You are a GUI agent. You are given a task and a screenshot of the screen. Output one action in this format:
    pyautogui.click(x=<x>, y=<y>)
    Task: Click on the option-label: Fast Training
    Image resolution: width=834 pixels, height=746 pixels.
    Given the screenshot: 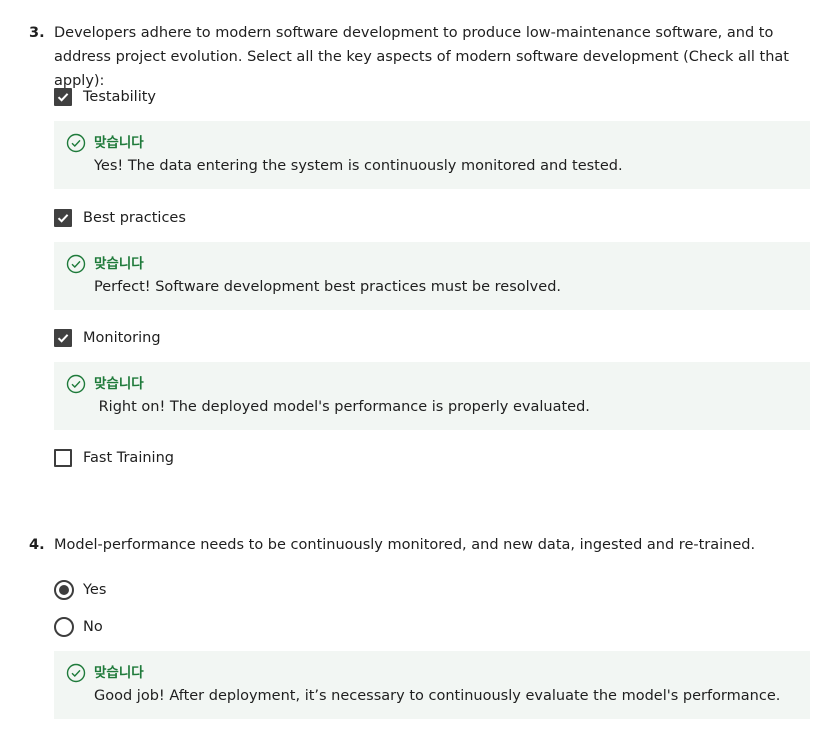 What is the action you would take?
    pyautogui.click(x=128, y=458)
    